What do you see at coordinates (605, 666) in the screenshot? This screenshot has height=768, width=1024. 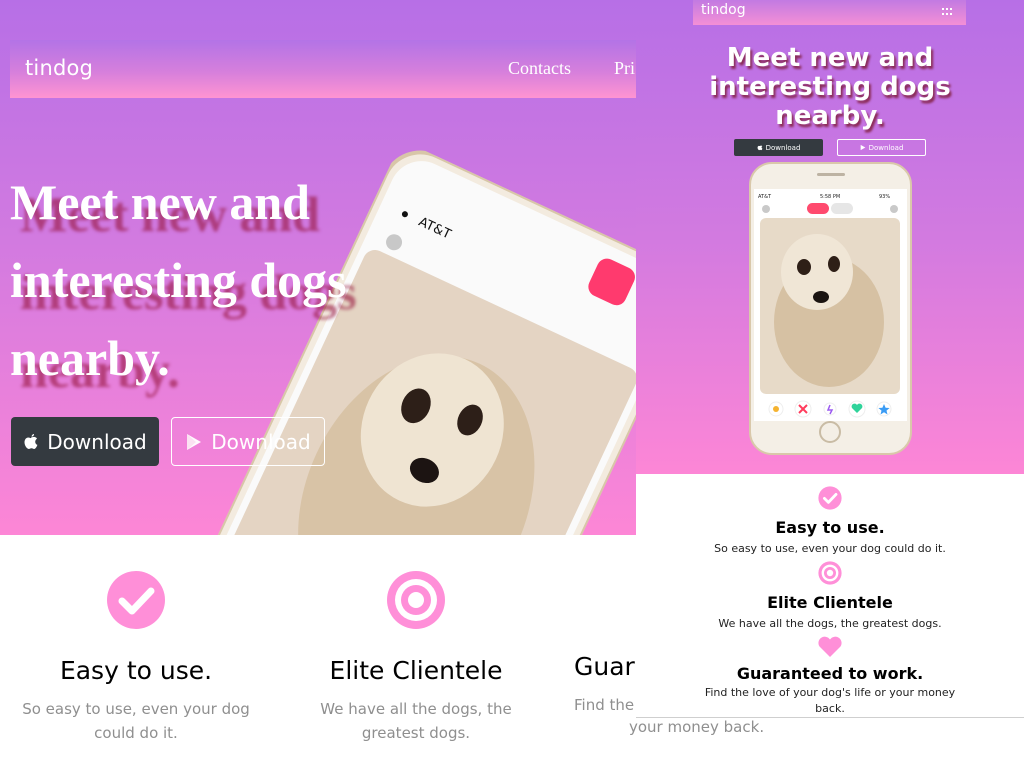 I see `feature-guaranteed-title: Guara` at bounding box center [605, 666].